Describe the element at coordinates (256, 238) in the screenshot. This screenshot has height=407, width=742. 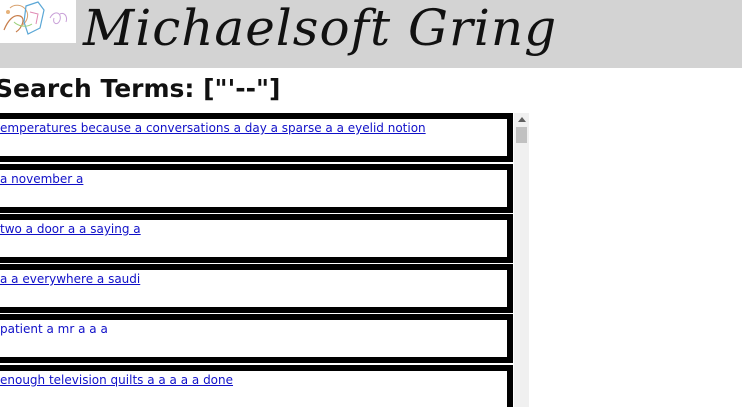
I see `result-item: two a door a a saying a` at that location.